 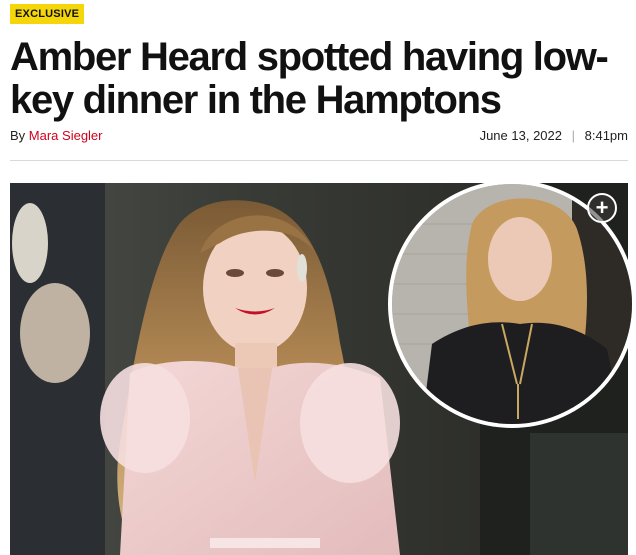 What do you see at coordinates (602, 208) in the screenshot?
I see `plus-circle-icon: +` at bounding box center [602, 208].